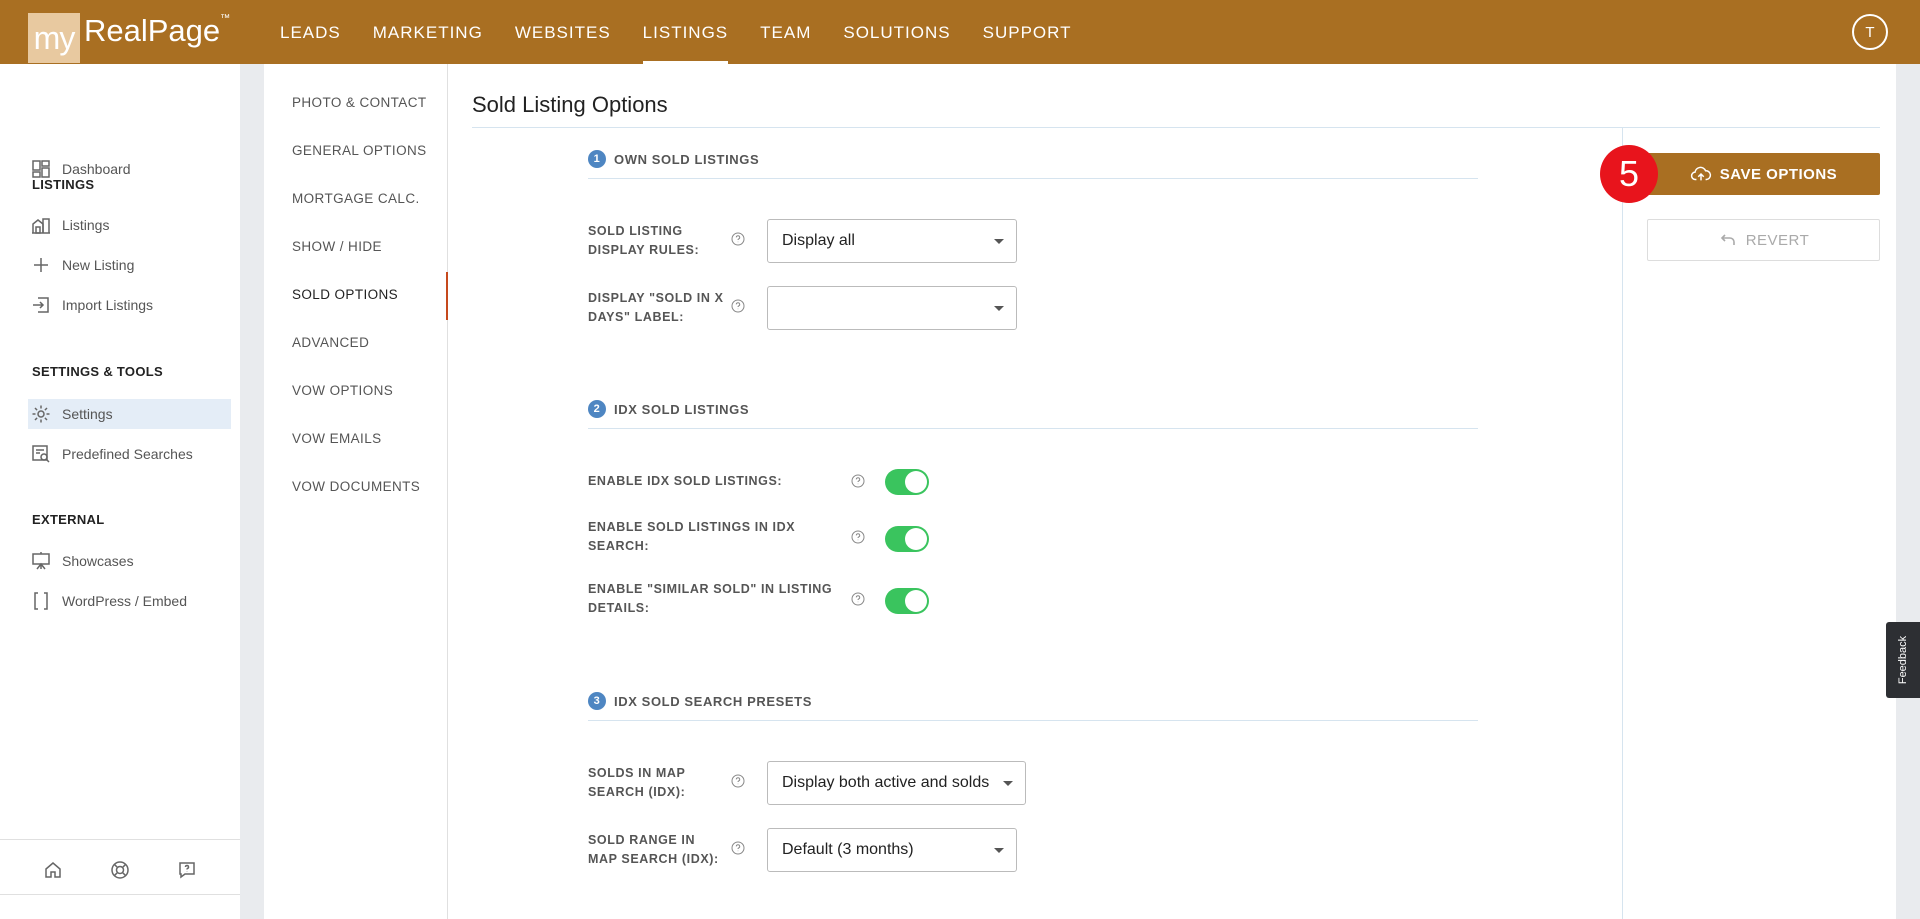  I want to click on sidebar-section-external: EXTERNAL, so click(68, 519).